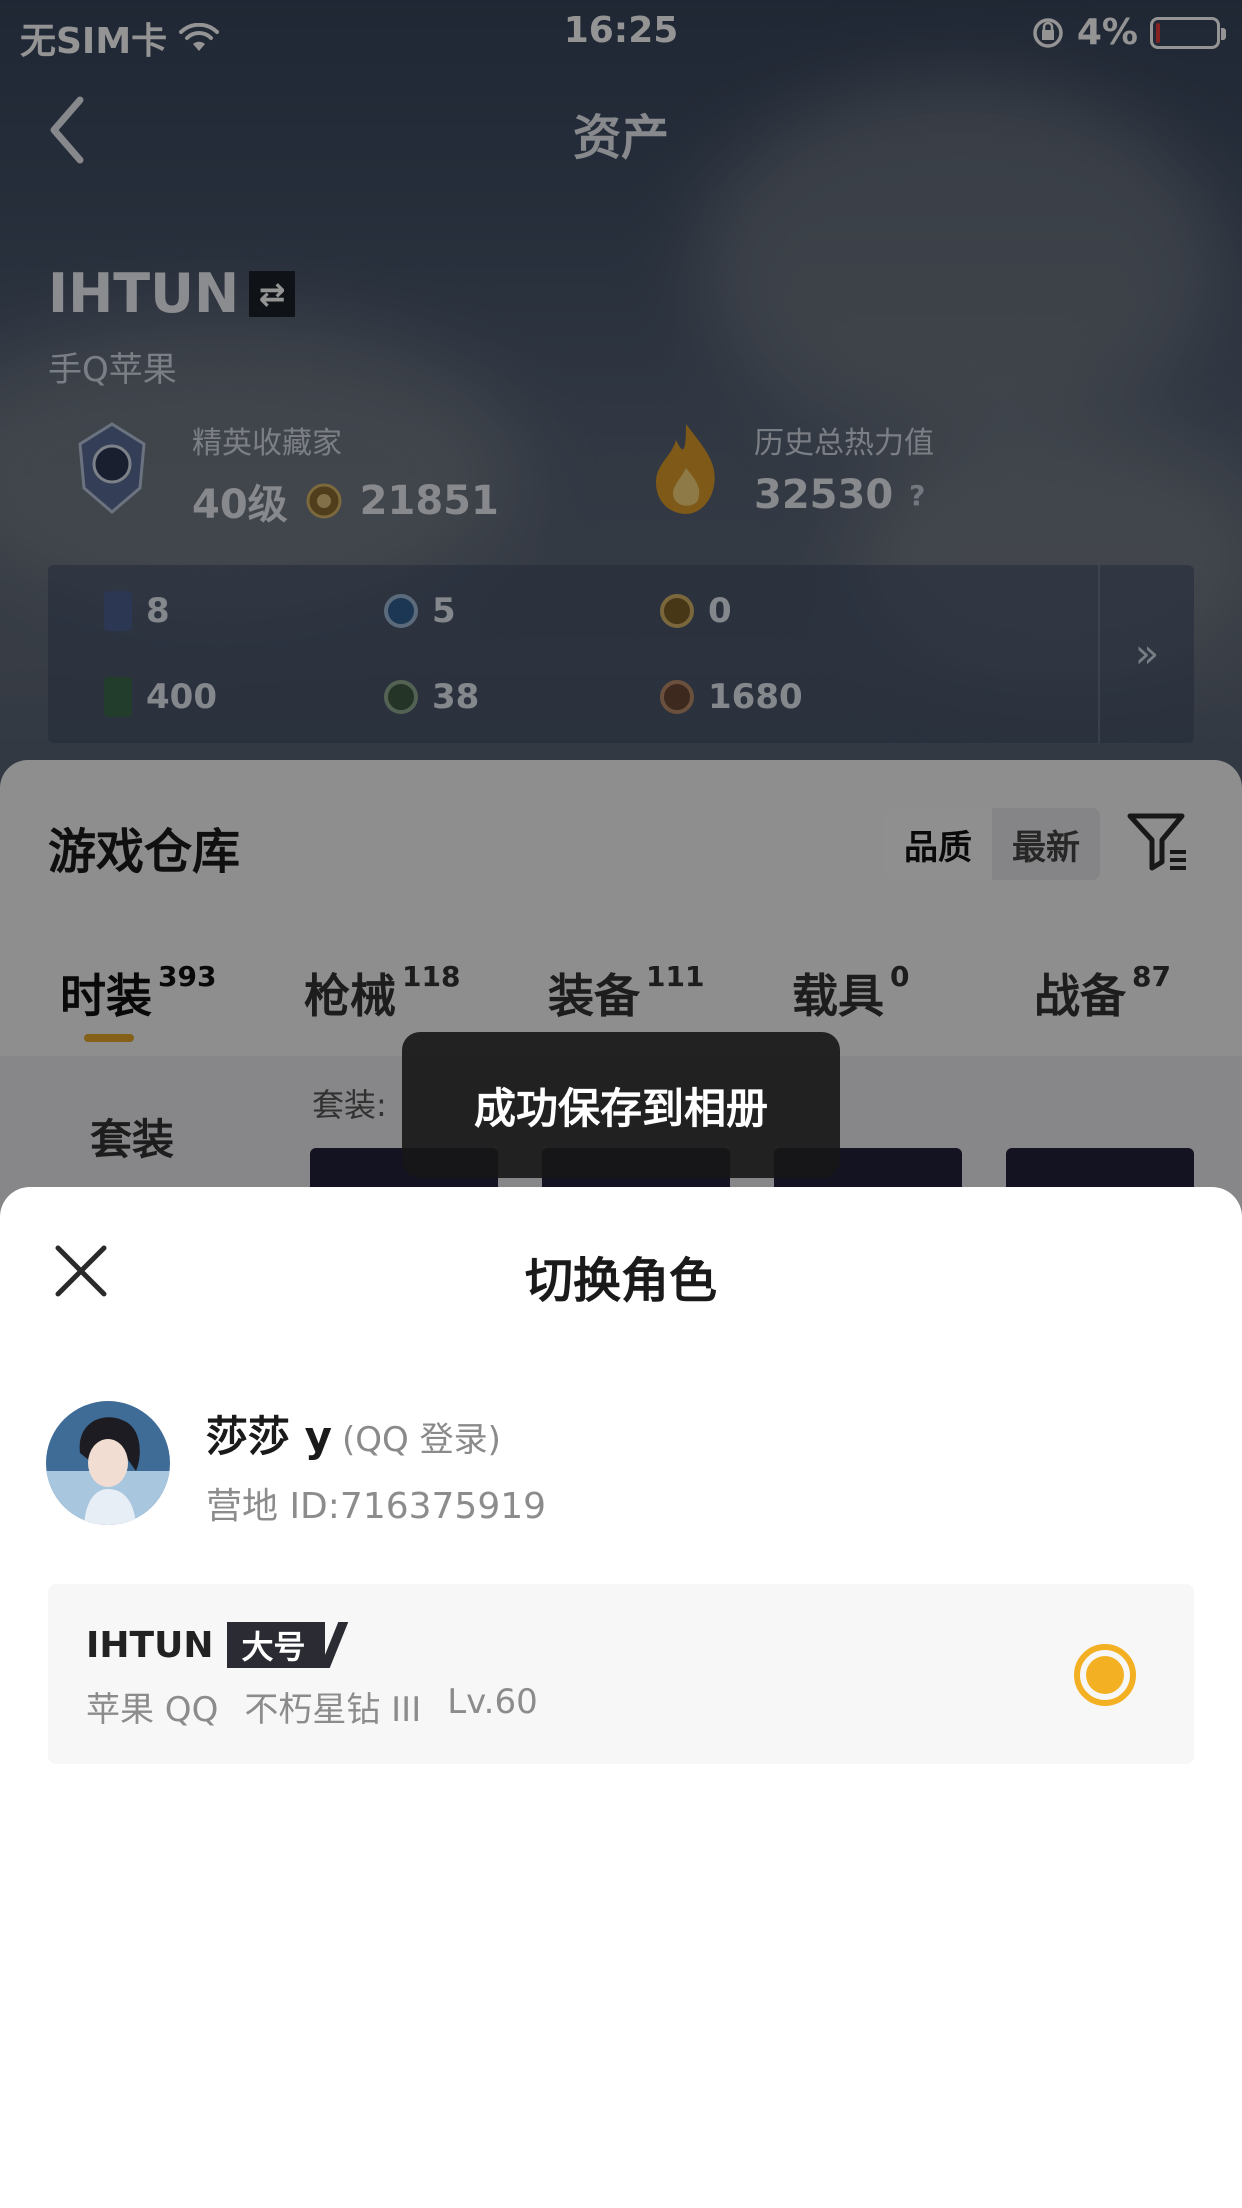 The height and width of the screenshot is (2208, 1242). What do you see at coordinates (150, 1645) in the screenshot?
I see `role-name: IHTUN` at bounding box center [150, 1645].